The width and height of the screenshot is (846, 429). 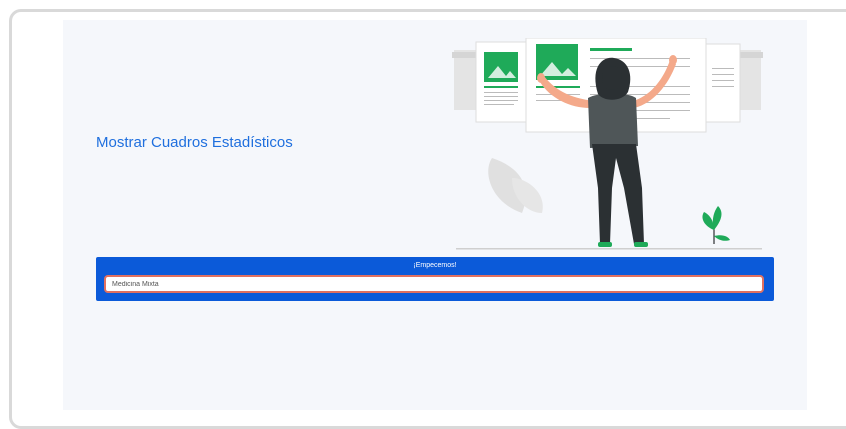 What do you see at coordinates (194, 142) in the screenshot?
I see `page-title: Mostrar Cuadros Estadísticos` at bounding box center [194, 142].